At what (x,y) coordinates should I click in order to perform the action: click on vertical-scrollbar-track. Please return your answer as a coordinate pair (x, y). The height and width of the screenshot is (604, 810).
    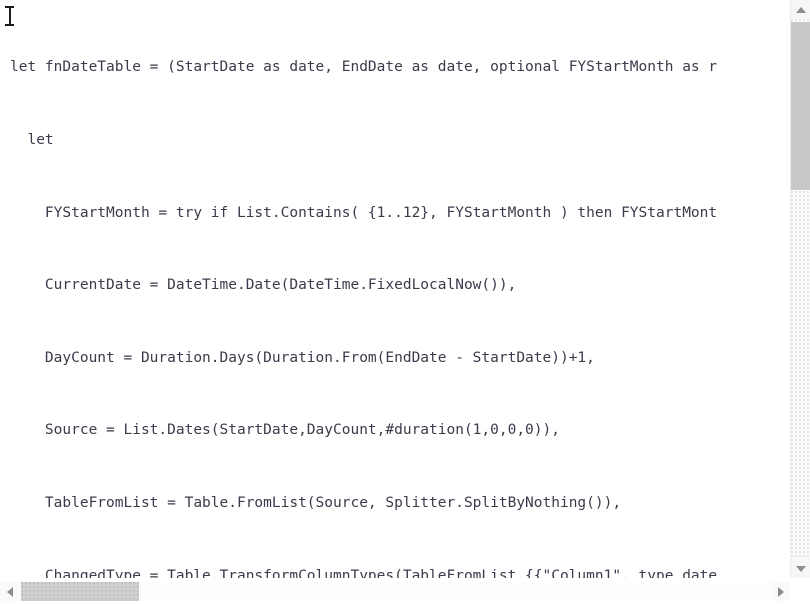
    Looking at the image, I should click on (800, 289).